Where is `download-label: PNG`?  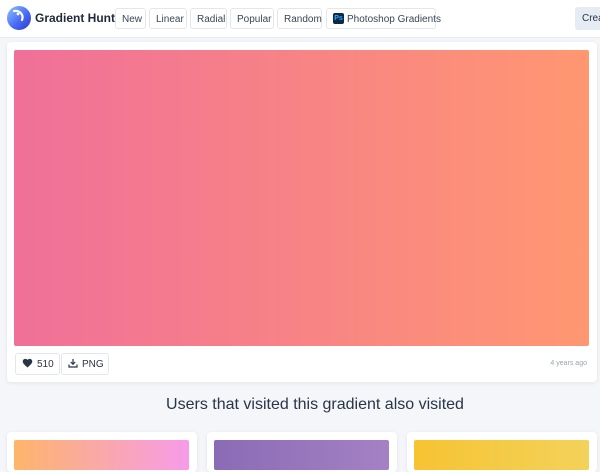 download-label: PNG is located at coordinates (93, 364).